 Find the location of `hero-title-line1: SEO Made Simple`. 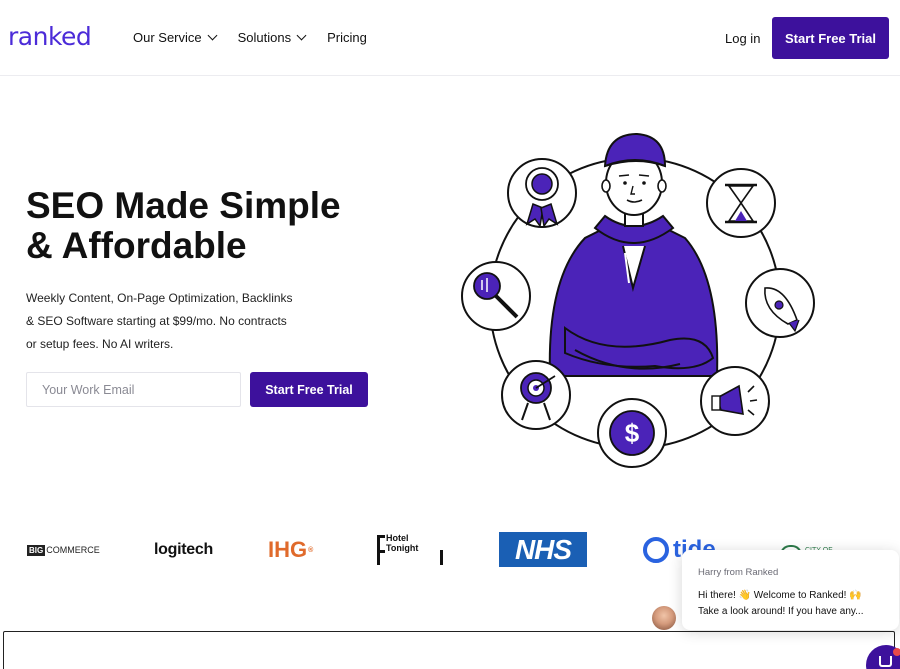

hero-title-line1: SEO Made Simple is located at coordinates (183, 205).